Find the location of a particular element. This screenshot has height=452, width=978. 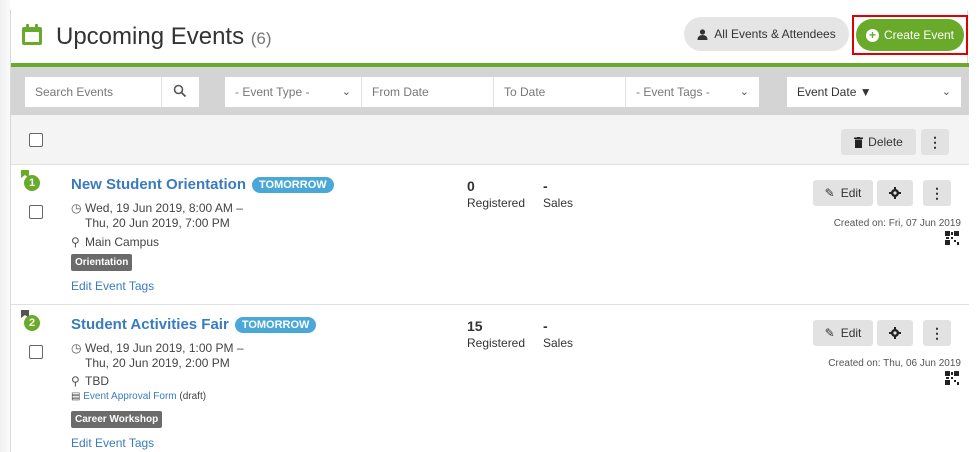

page-title: Upcoming Events (6) is located at coordinates (164, 37).